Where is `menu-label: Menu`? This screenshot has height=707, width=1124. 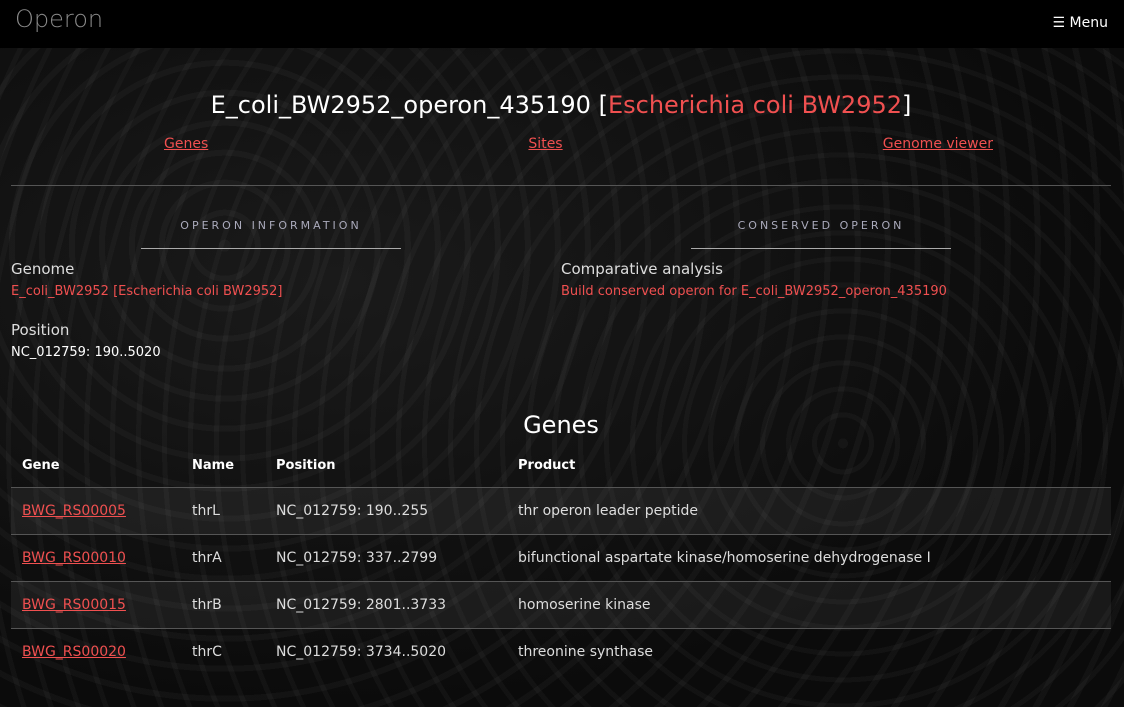 menu-label: Menu is located at coordinates (1088, 23).